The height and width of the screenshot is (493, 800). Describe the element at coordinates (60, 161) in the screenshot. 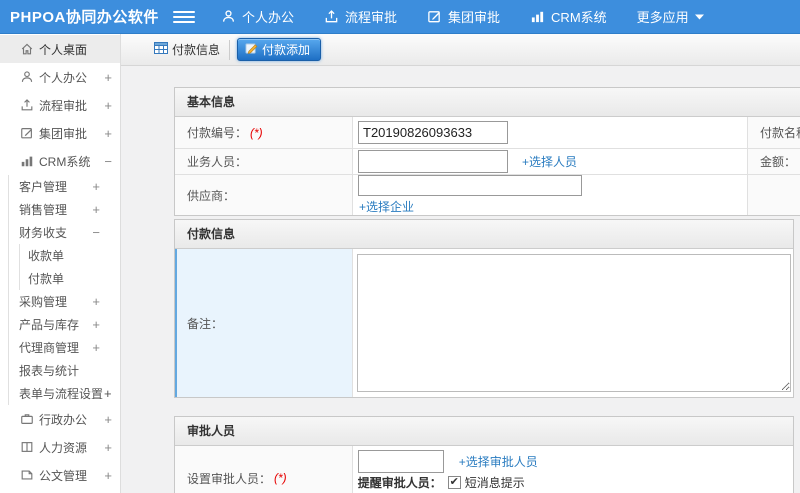

I see `sidebar-item-crm-system: CRM系统 −` at that location.